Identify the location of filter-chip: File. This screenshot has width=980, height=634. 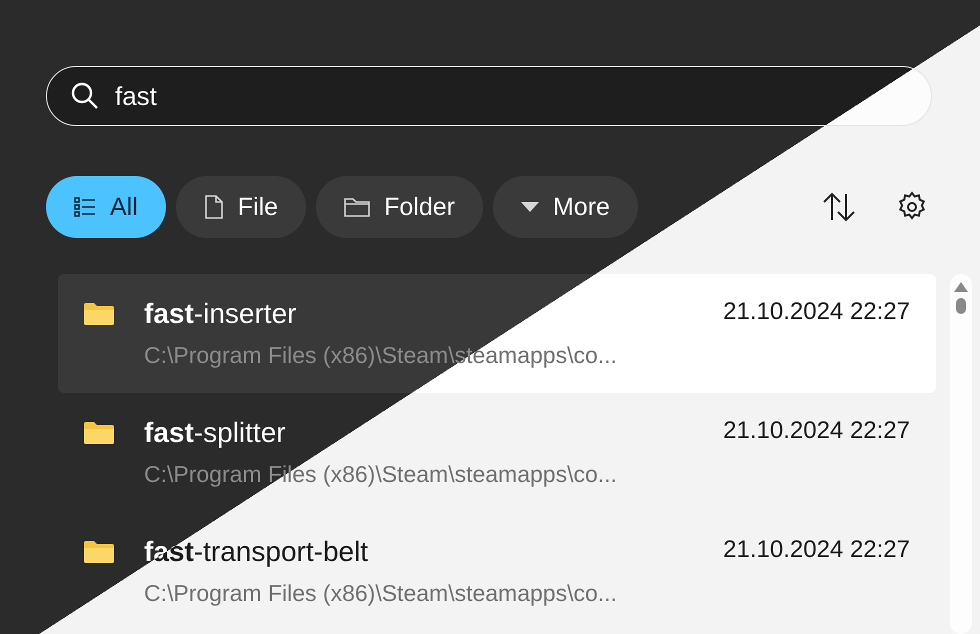
(241, 207).